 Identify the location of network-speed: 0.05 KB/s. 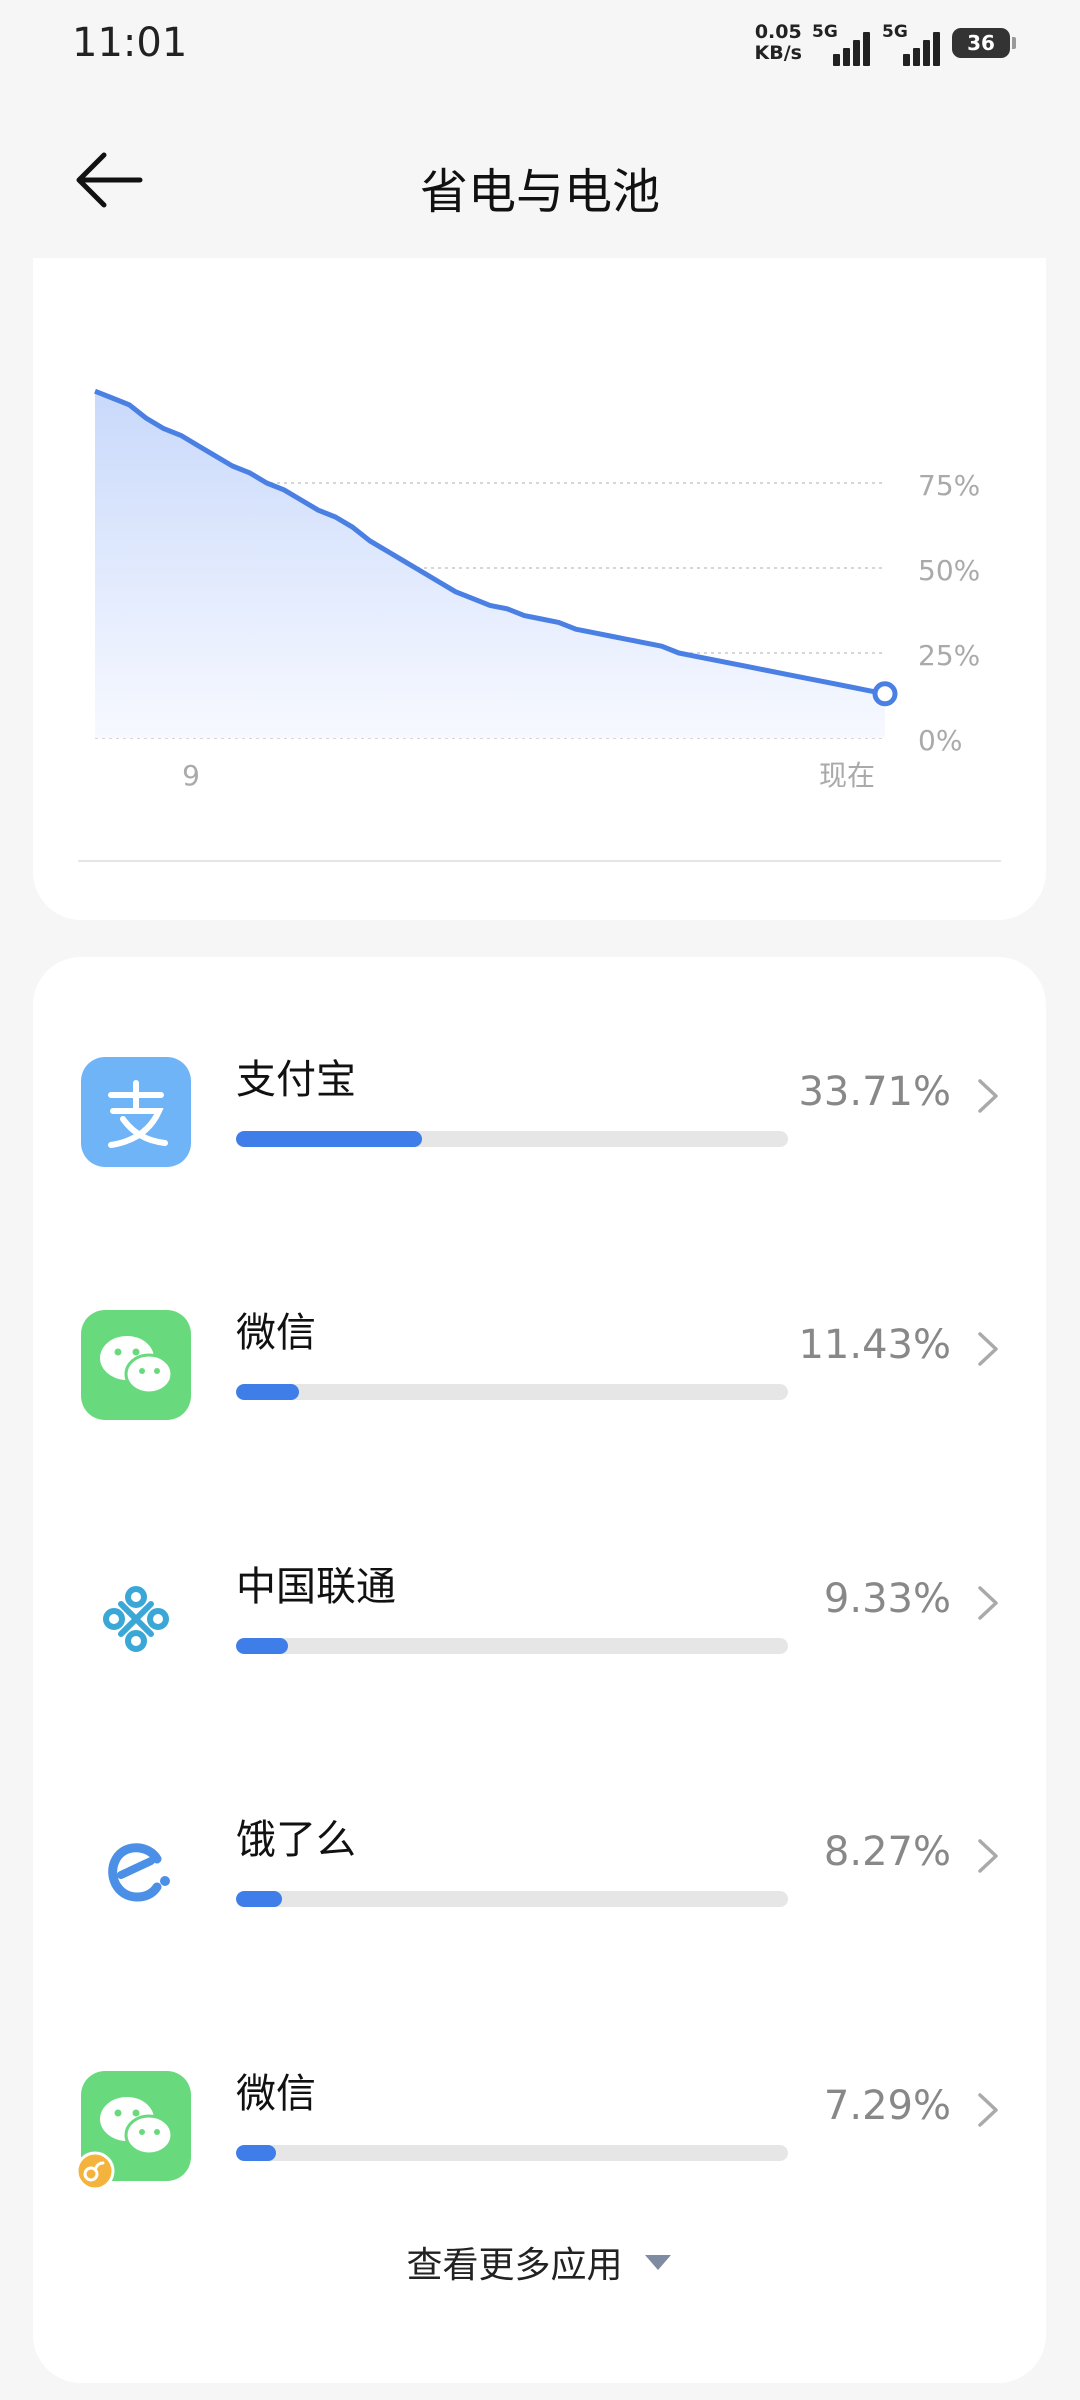
(778, 43).